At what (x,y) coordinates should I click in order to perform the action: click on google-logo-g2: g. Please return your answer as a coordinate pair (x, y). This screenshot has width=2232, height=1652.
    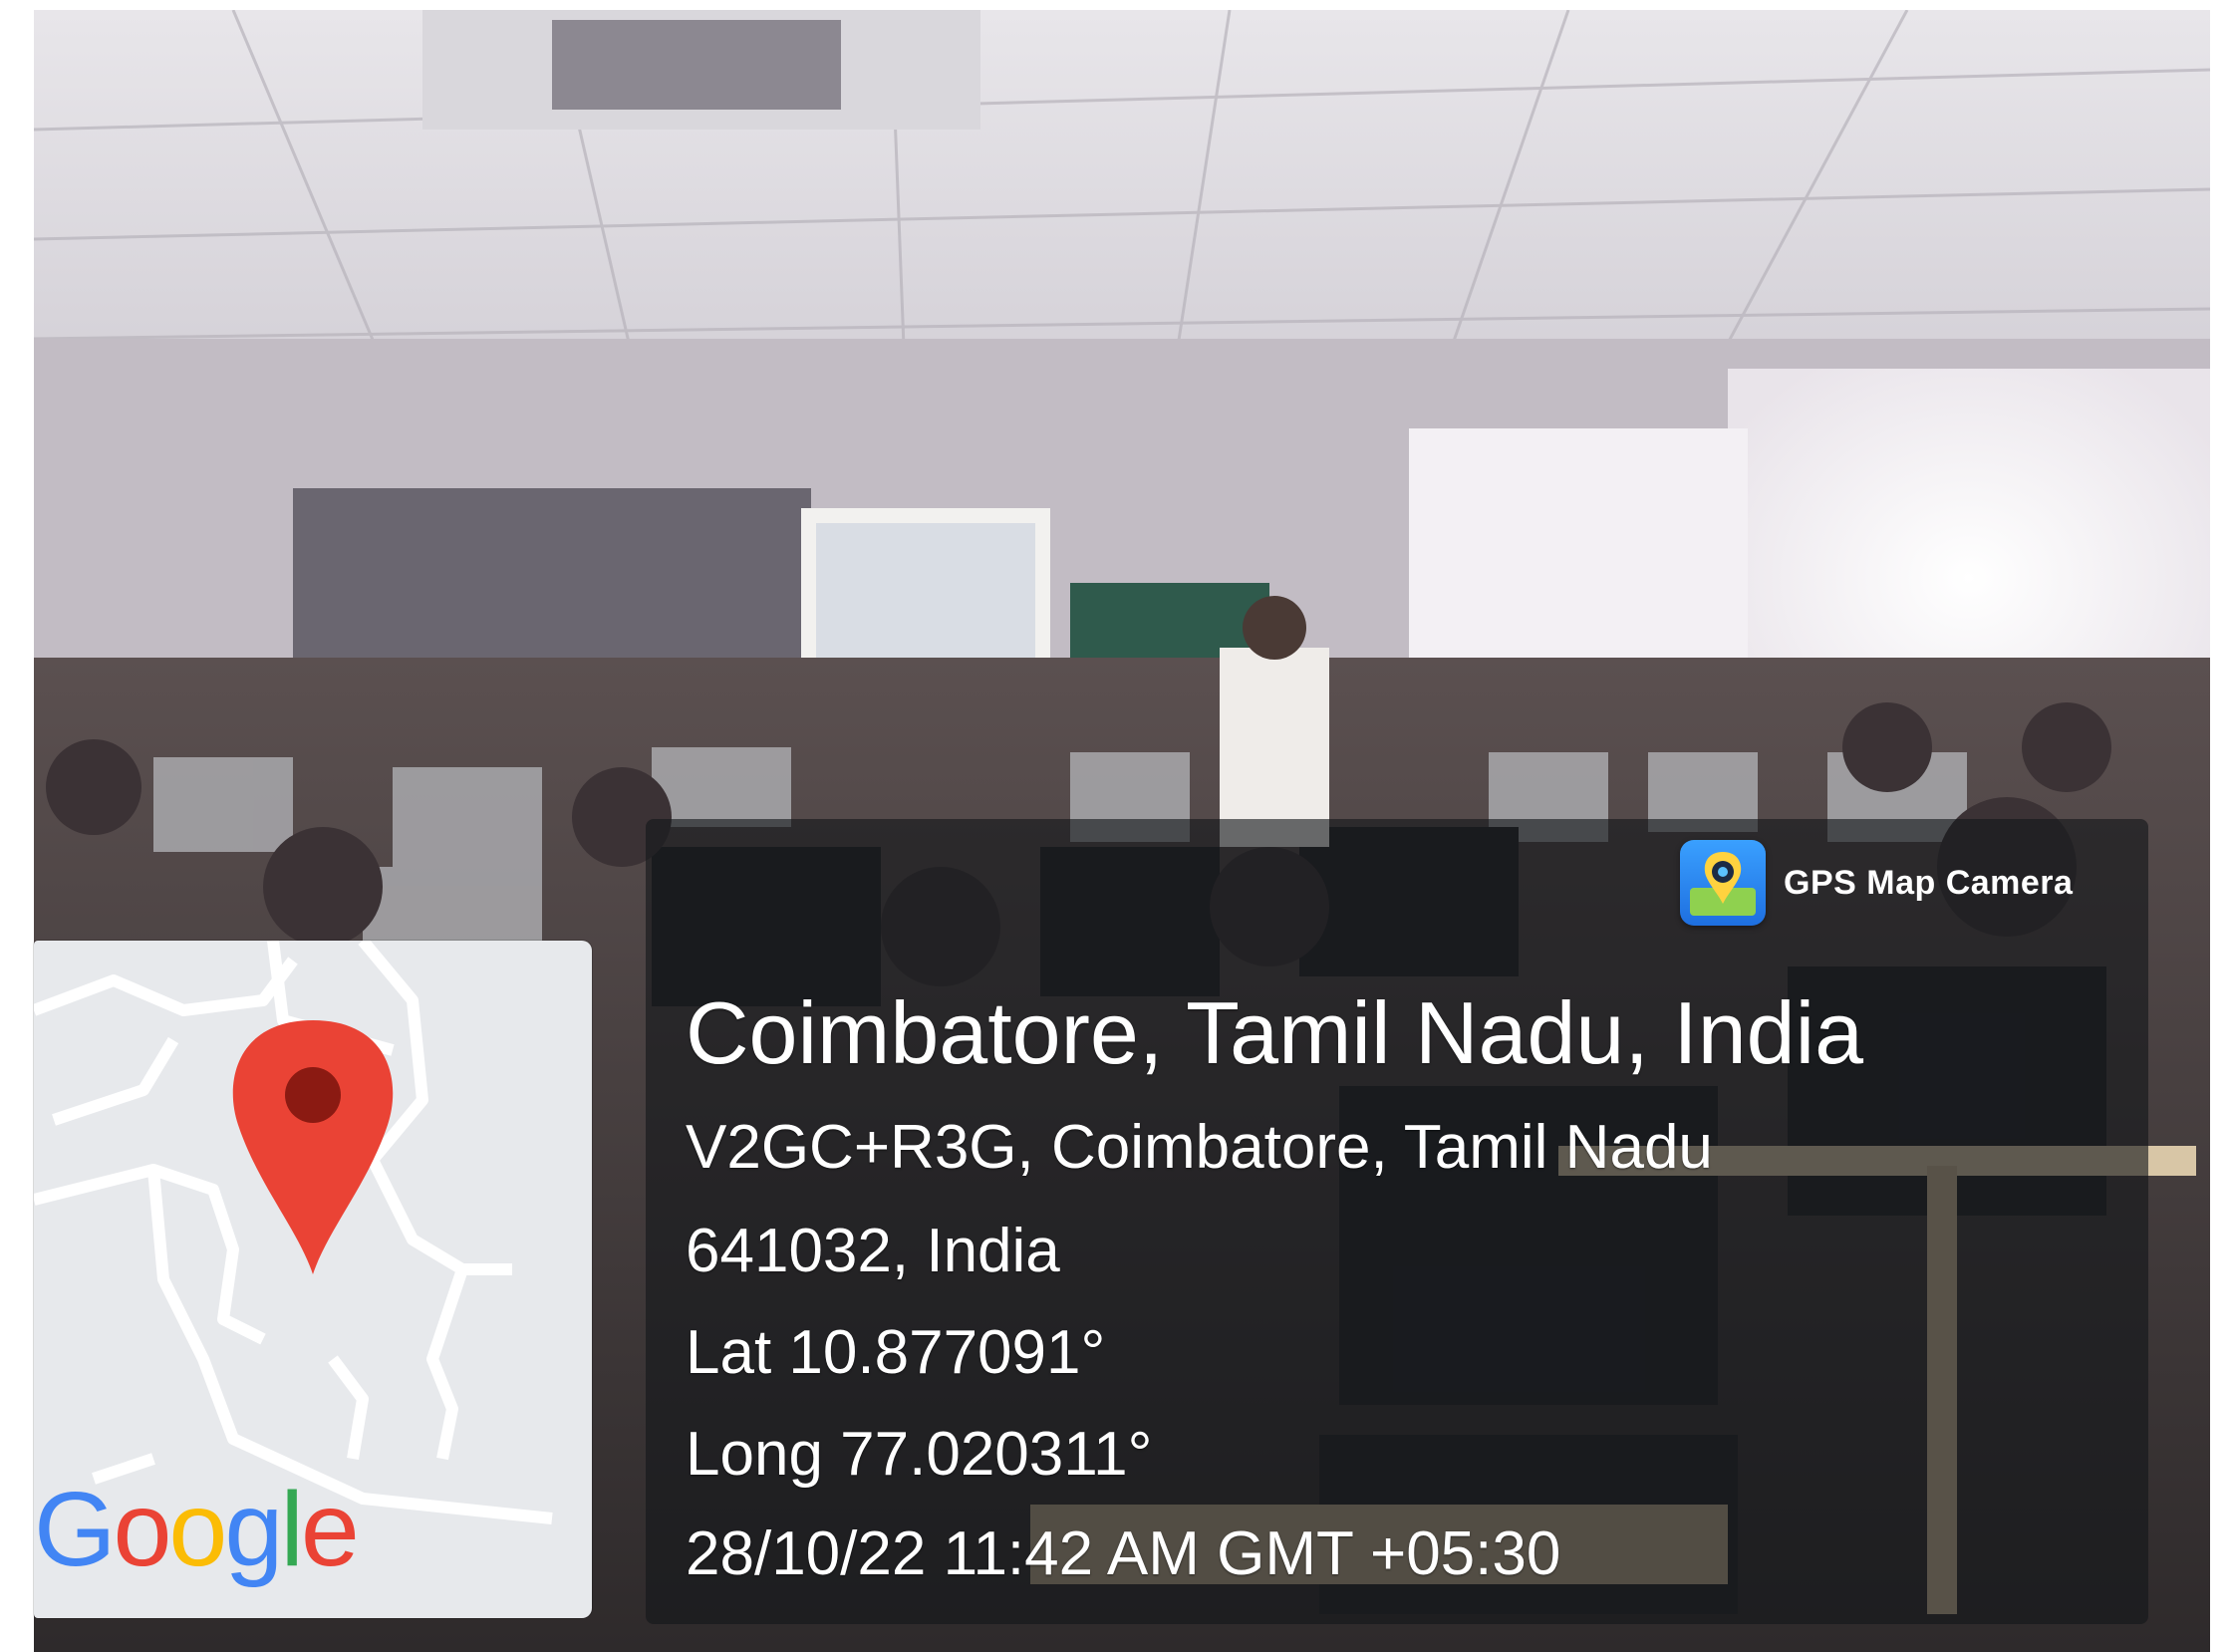
    Looking at the image, I should click on (253, 1529).